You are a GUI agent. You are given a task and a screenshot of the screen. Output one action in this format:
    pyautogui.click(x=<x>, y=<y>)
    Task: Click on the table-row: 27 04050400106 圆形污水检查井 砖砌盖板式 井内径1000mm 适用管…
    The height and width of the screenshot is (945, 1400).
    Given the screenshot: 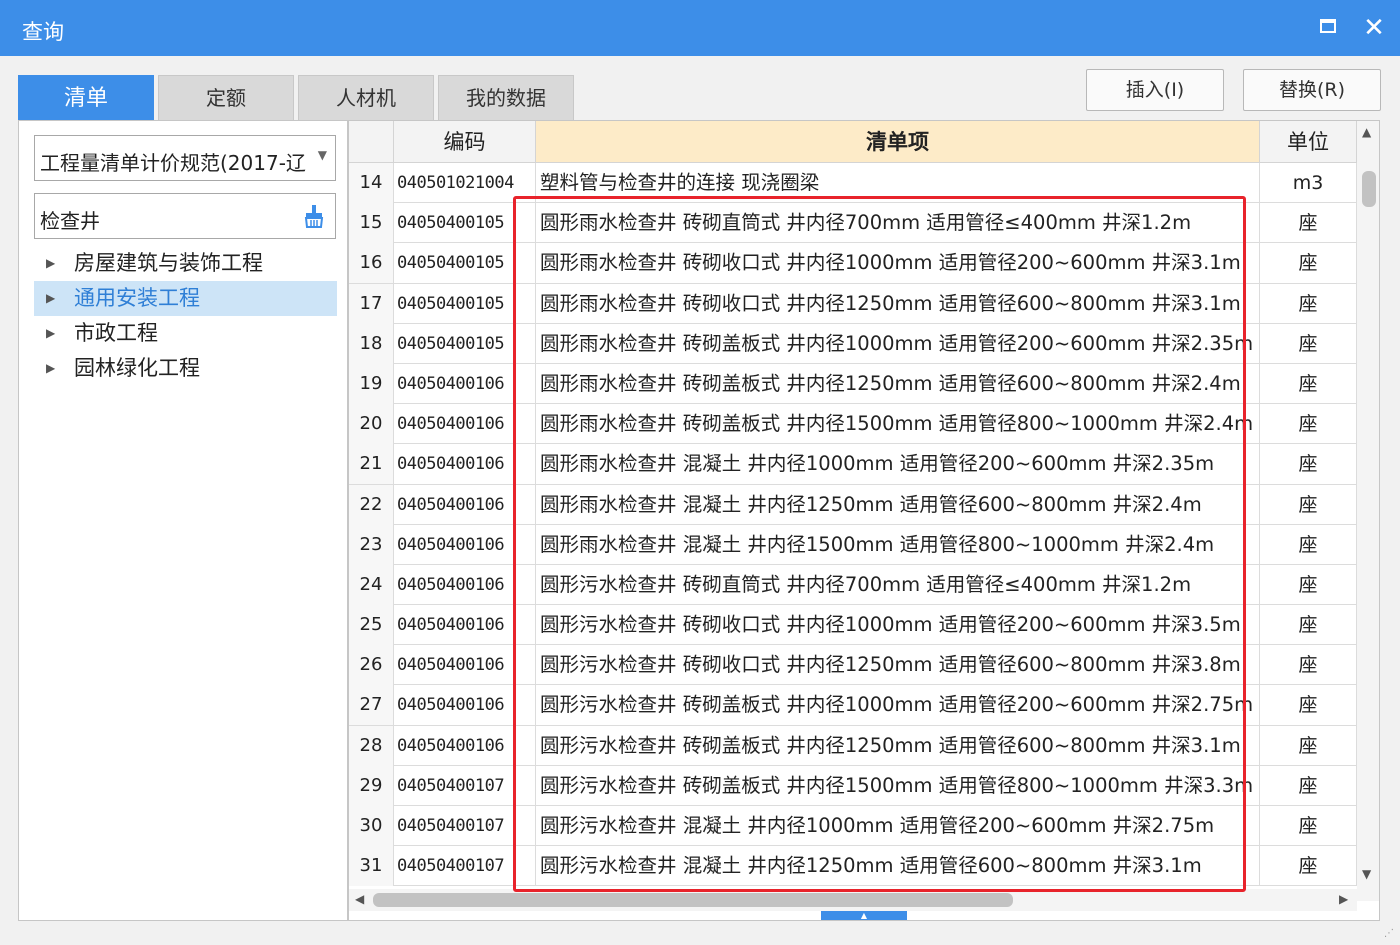 What is the action you would take?
    pyautogui.click(x=853, y=705)
    